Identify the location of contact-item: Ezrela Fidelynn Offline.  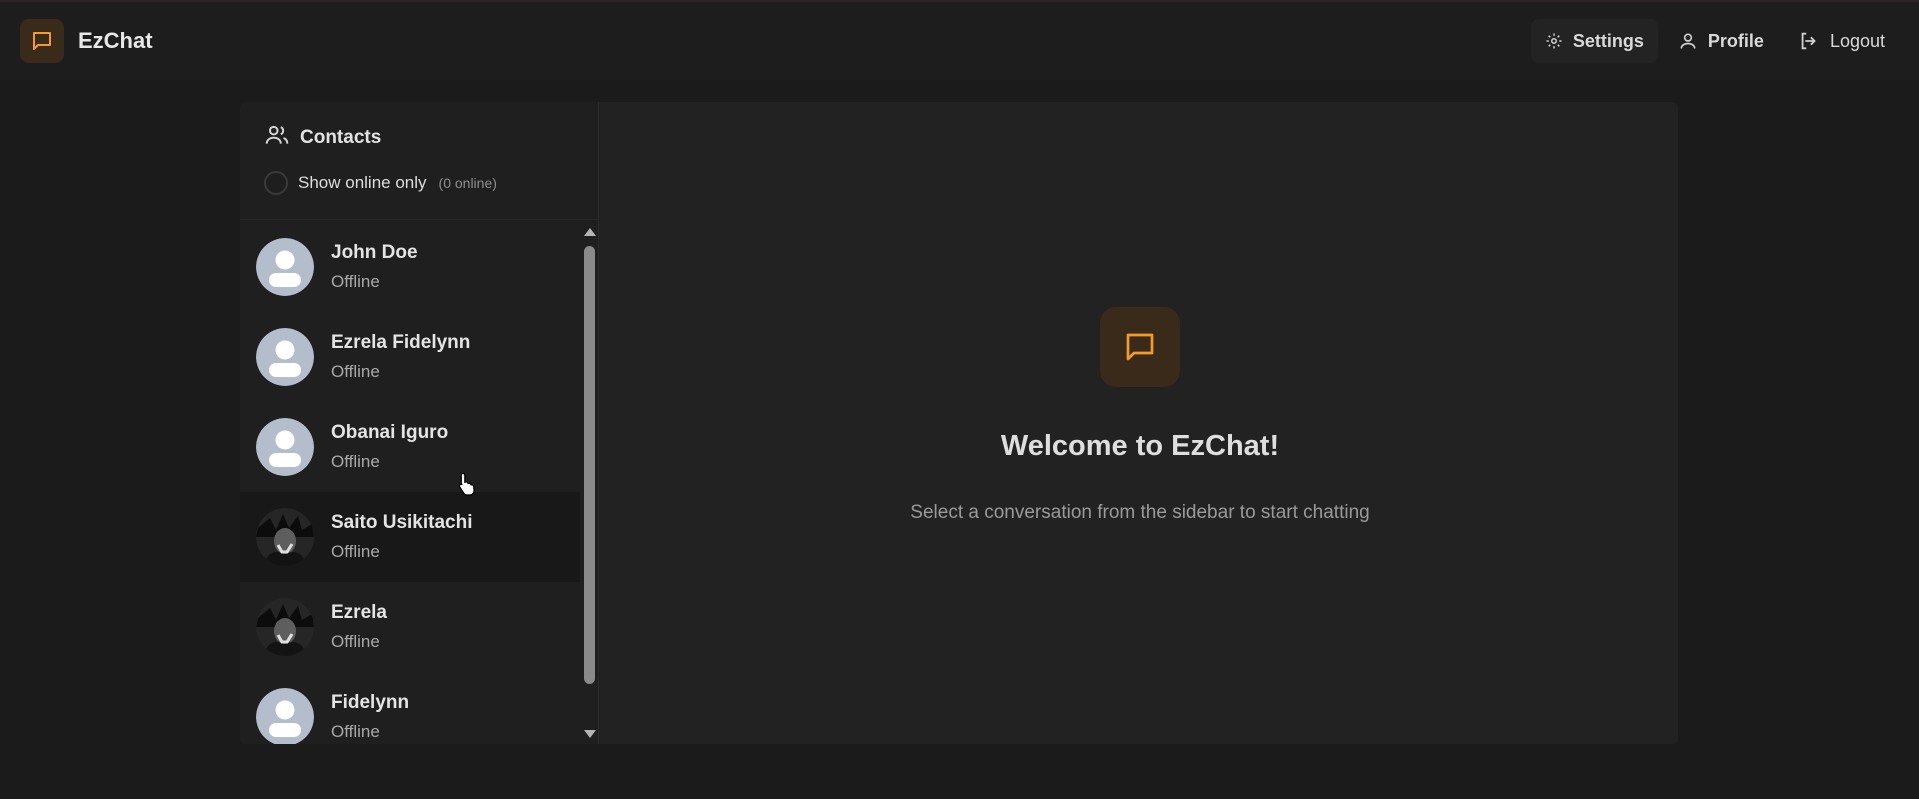
(410, 357).